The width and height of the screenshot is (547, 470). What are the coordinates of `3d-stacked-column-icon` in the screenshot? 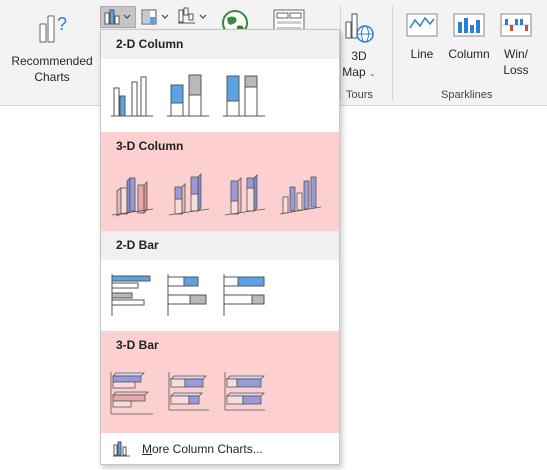 It's located at (189, 194).